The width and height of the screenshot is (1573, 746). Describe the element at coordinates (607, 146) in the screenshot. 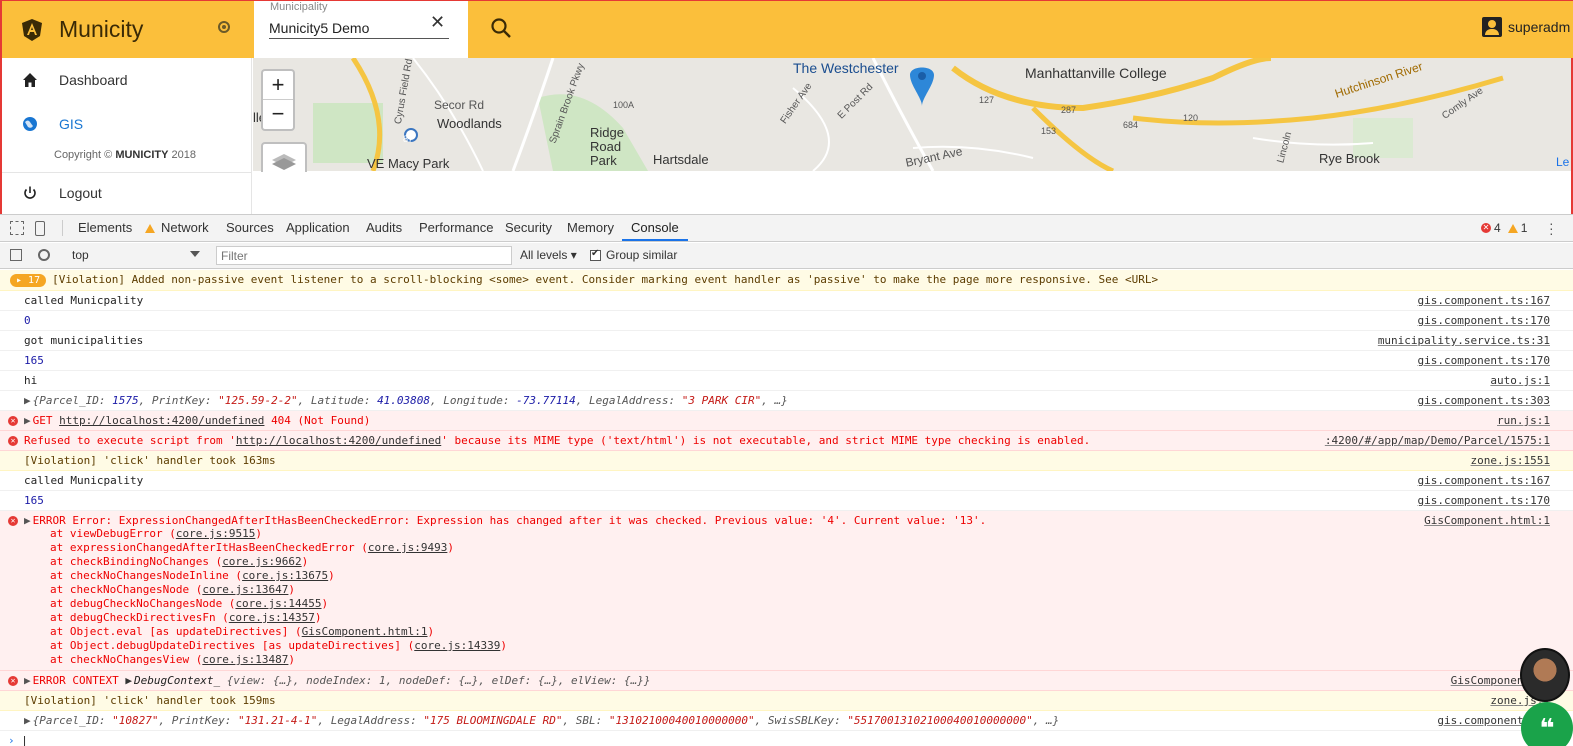

I see `map-label: Ridge Road Park` at that location.